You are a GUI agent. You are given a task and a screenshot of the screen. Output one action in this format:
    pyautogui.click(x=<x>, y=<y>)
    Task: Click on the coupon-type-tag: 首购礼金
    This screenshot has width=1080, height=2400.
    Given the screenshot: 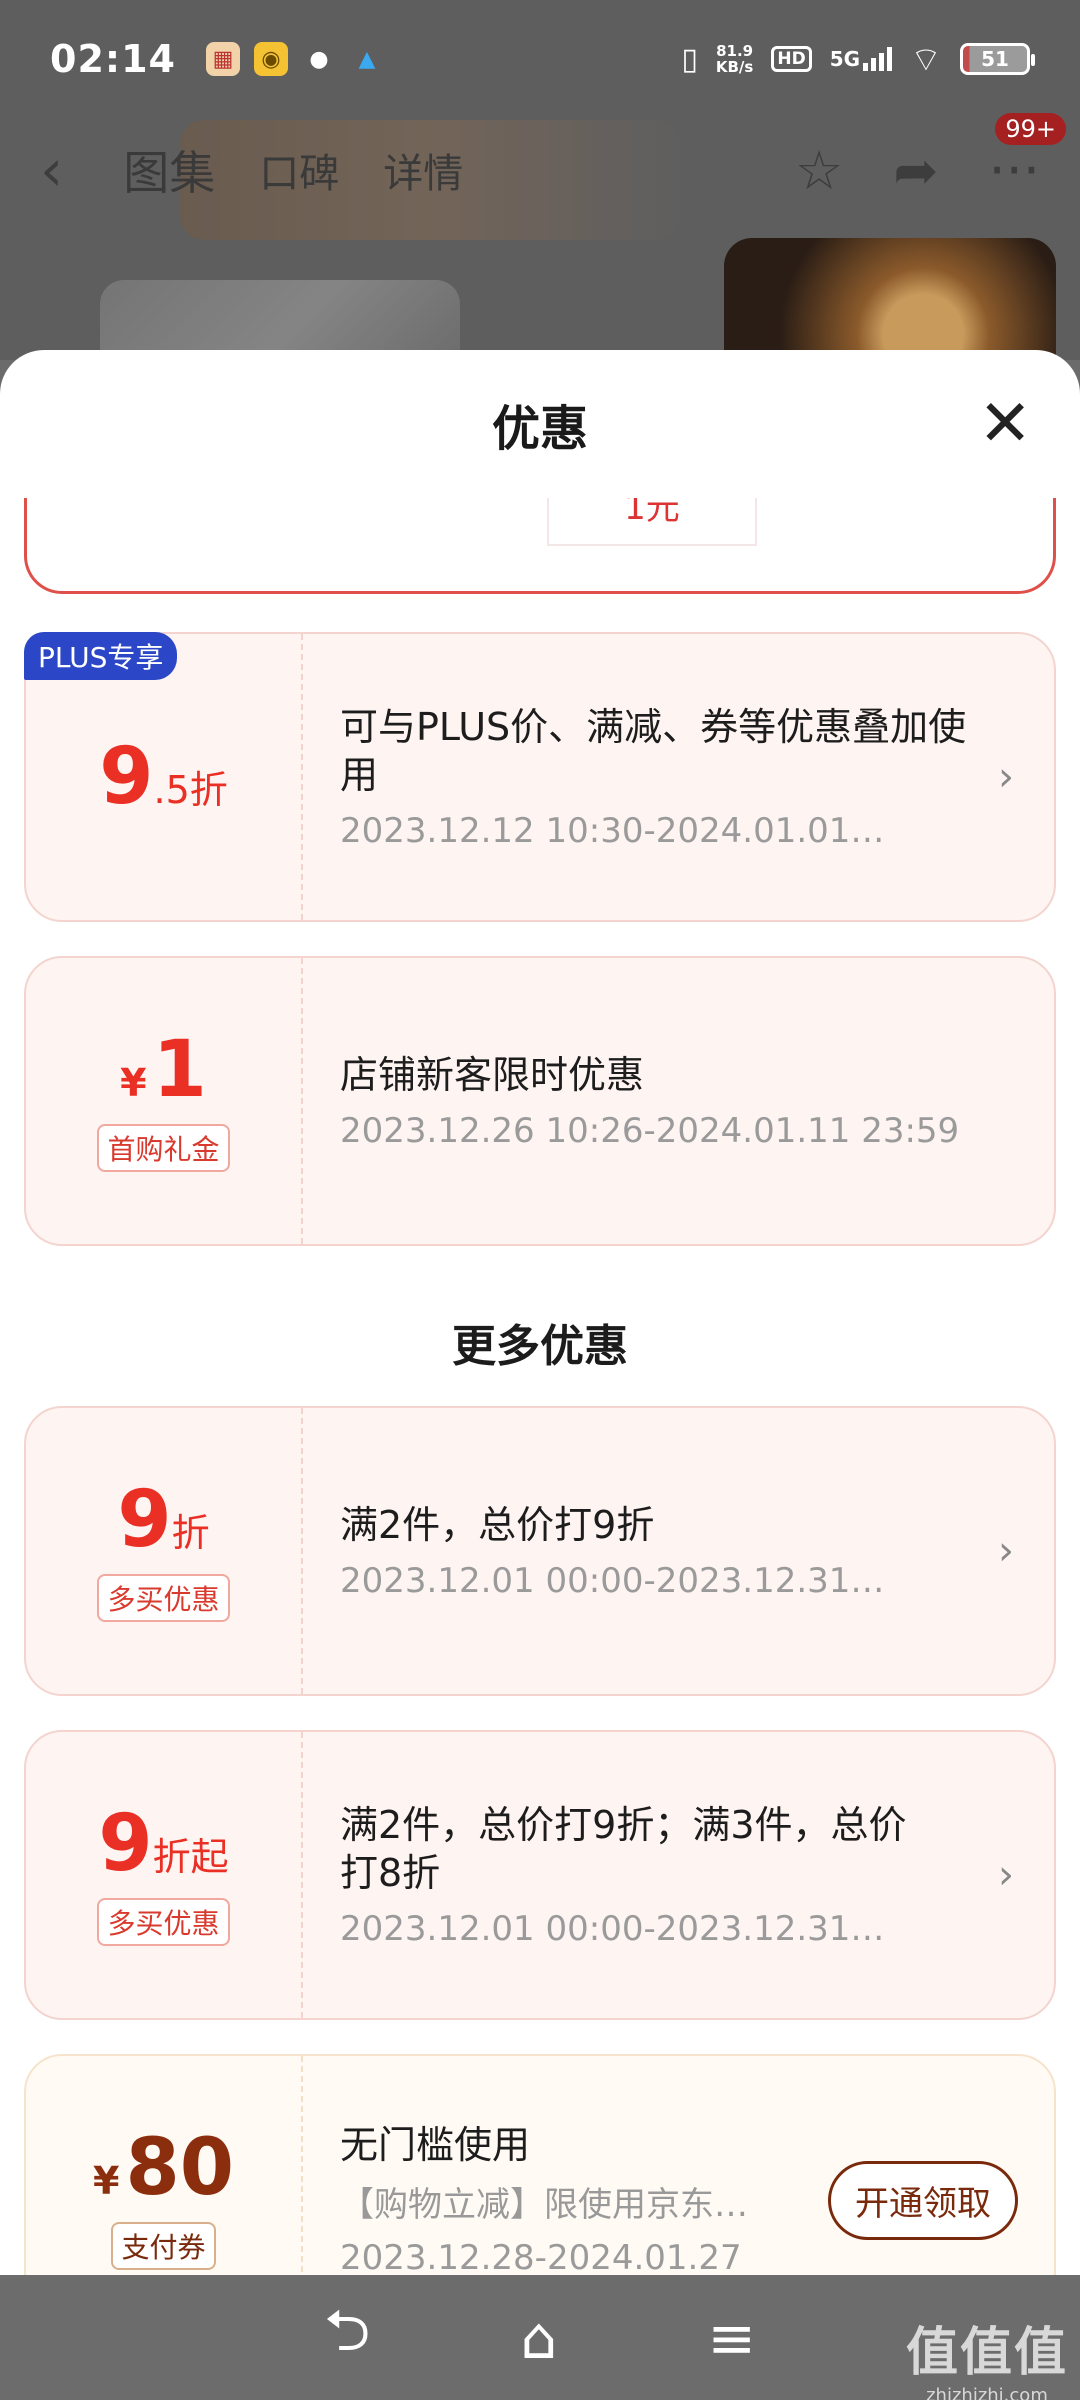 What is the action you would take?
    pyautogui.click(x=163, y=1148)
    